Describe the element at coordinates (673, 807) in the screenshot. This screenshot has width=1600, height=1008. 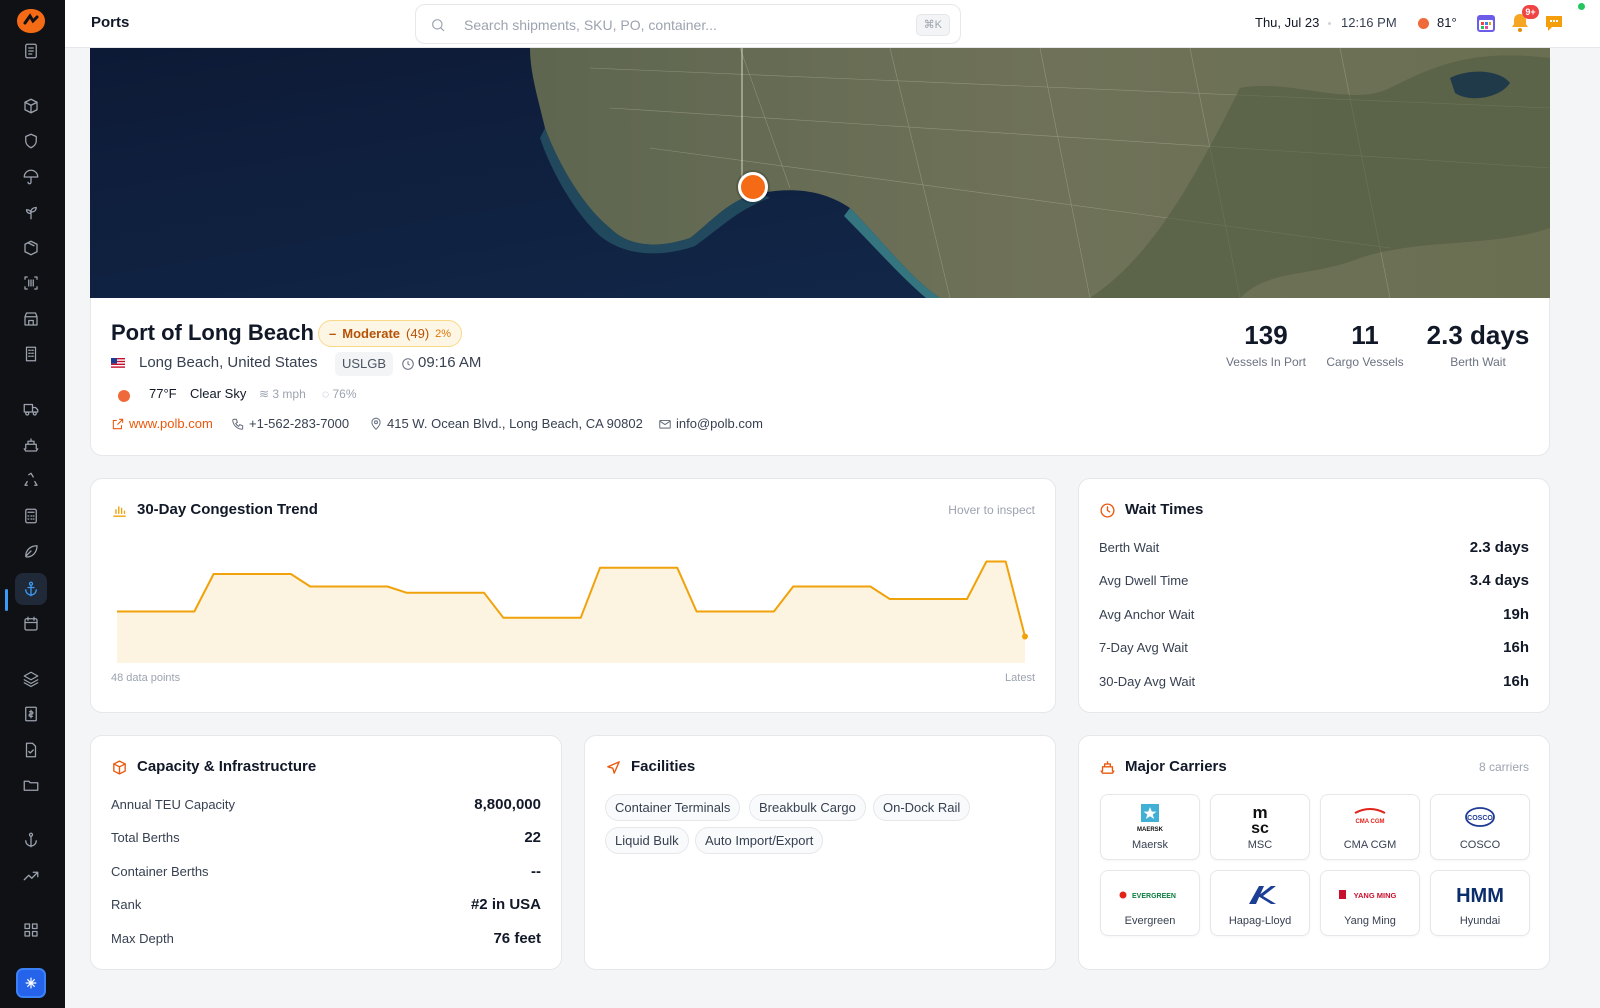
I see `facility-tag: Container Terminals` at that location.